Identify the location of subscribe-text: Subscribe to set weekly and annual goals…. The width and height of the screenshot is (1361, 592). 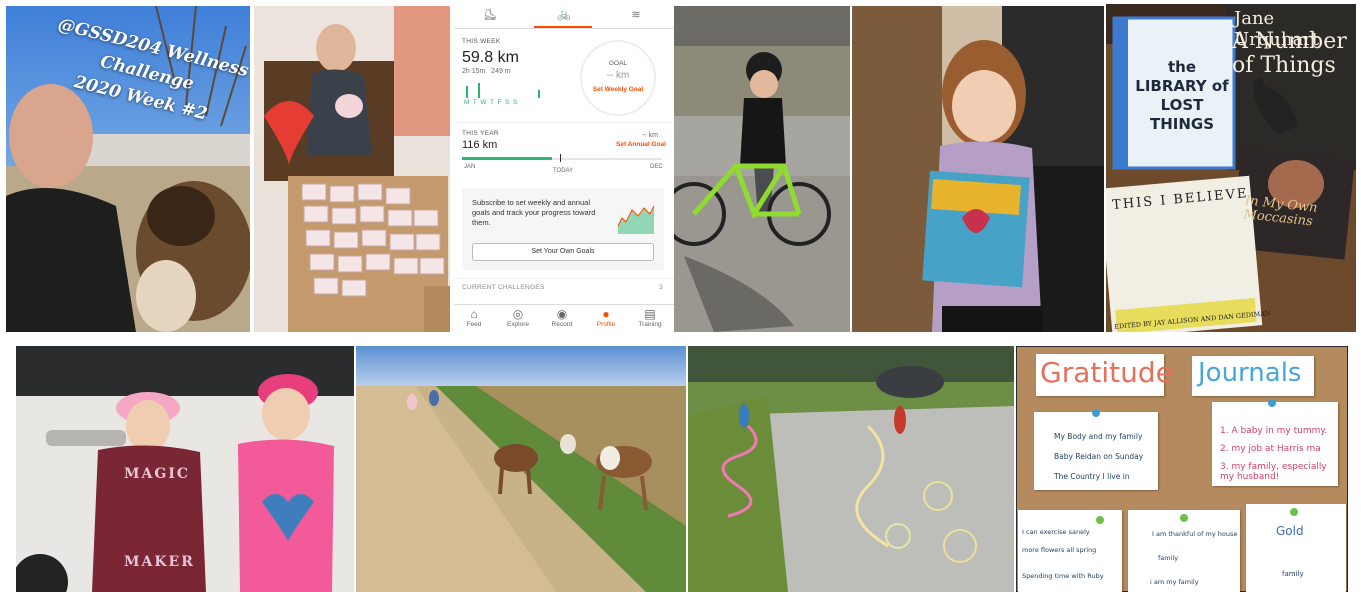
(534, 212).